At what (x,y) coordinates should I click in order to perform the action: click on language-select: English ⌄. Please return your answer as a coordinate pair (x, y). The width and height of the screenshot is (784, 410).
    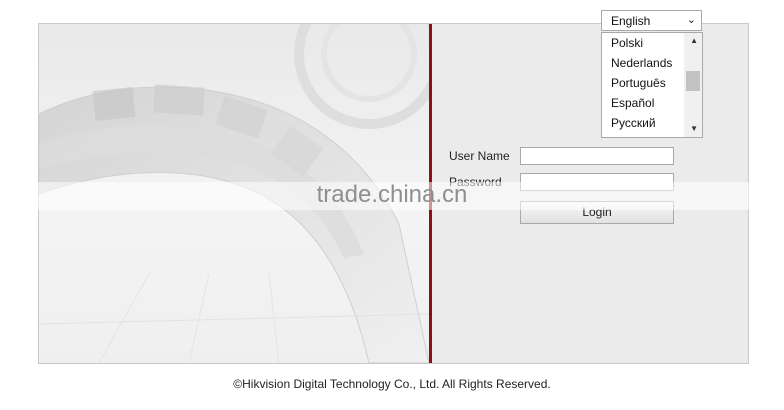
    Looking at the image, I should click on (651, 20).